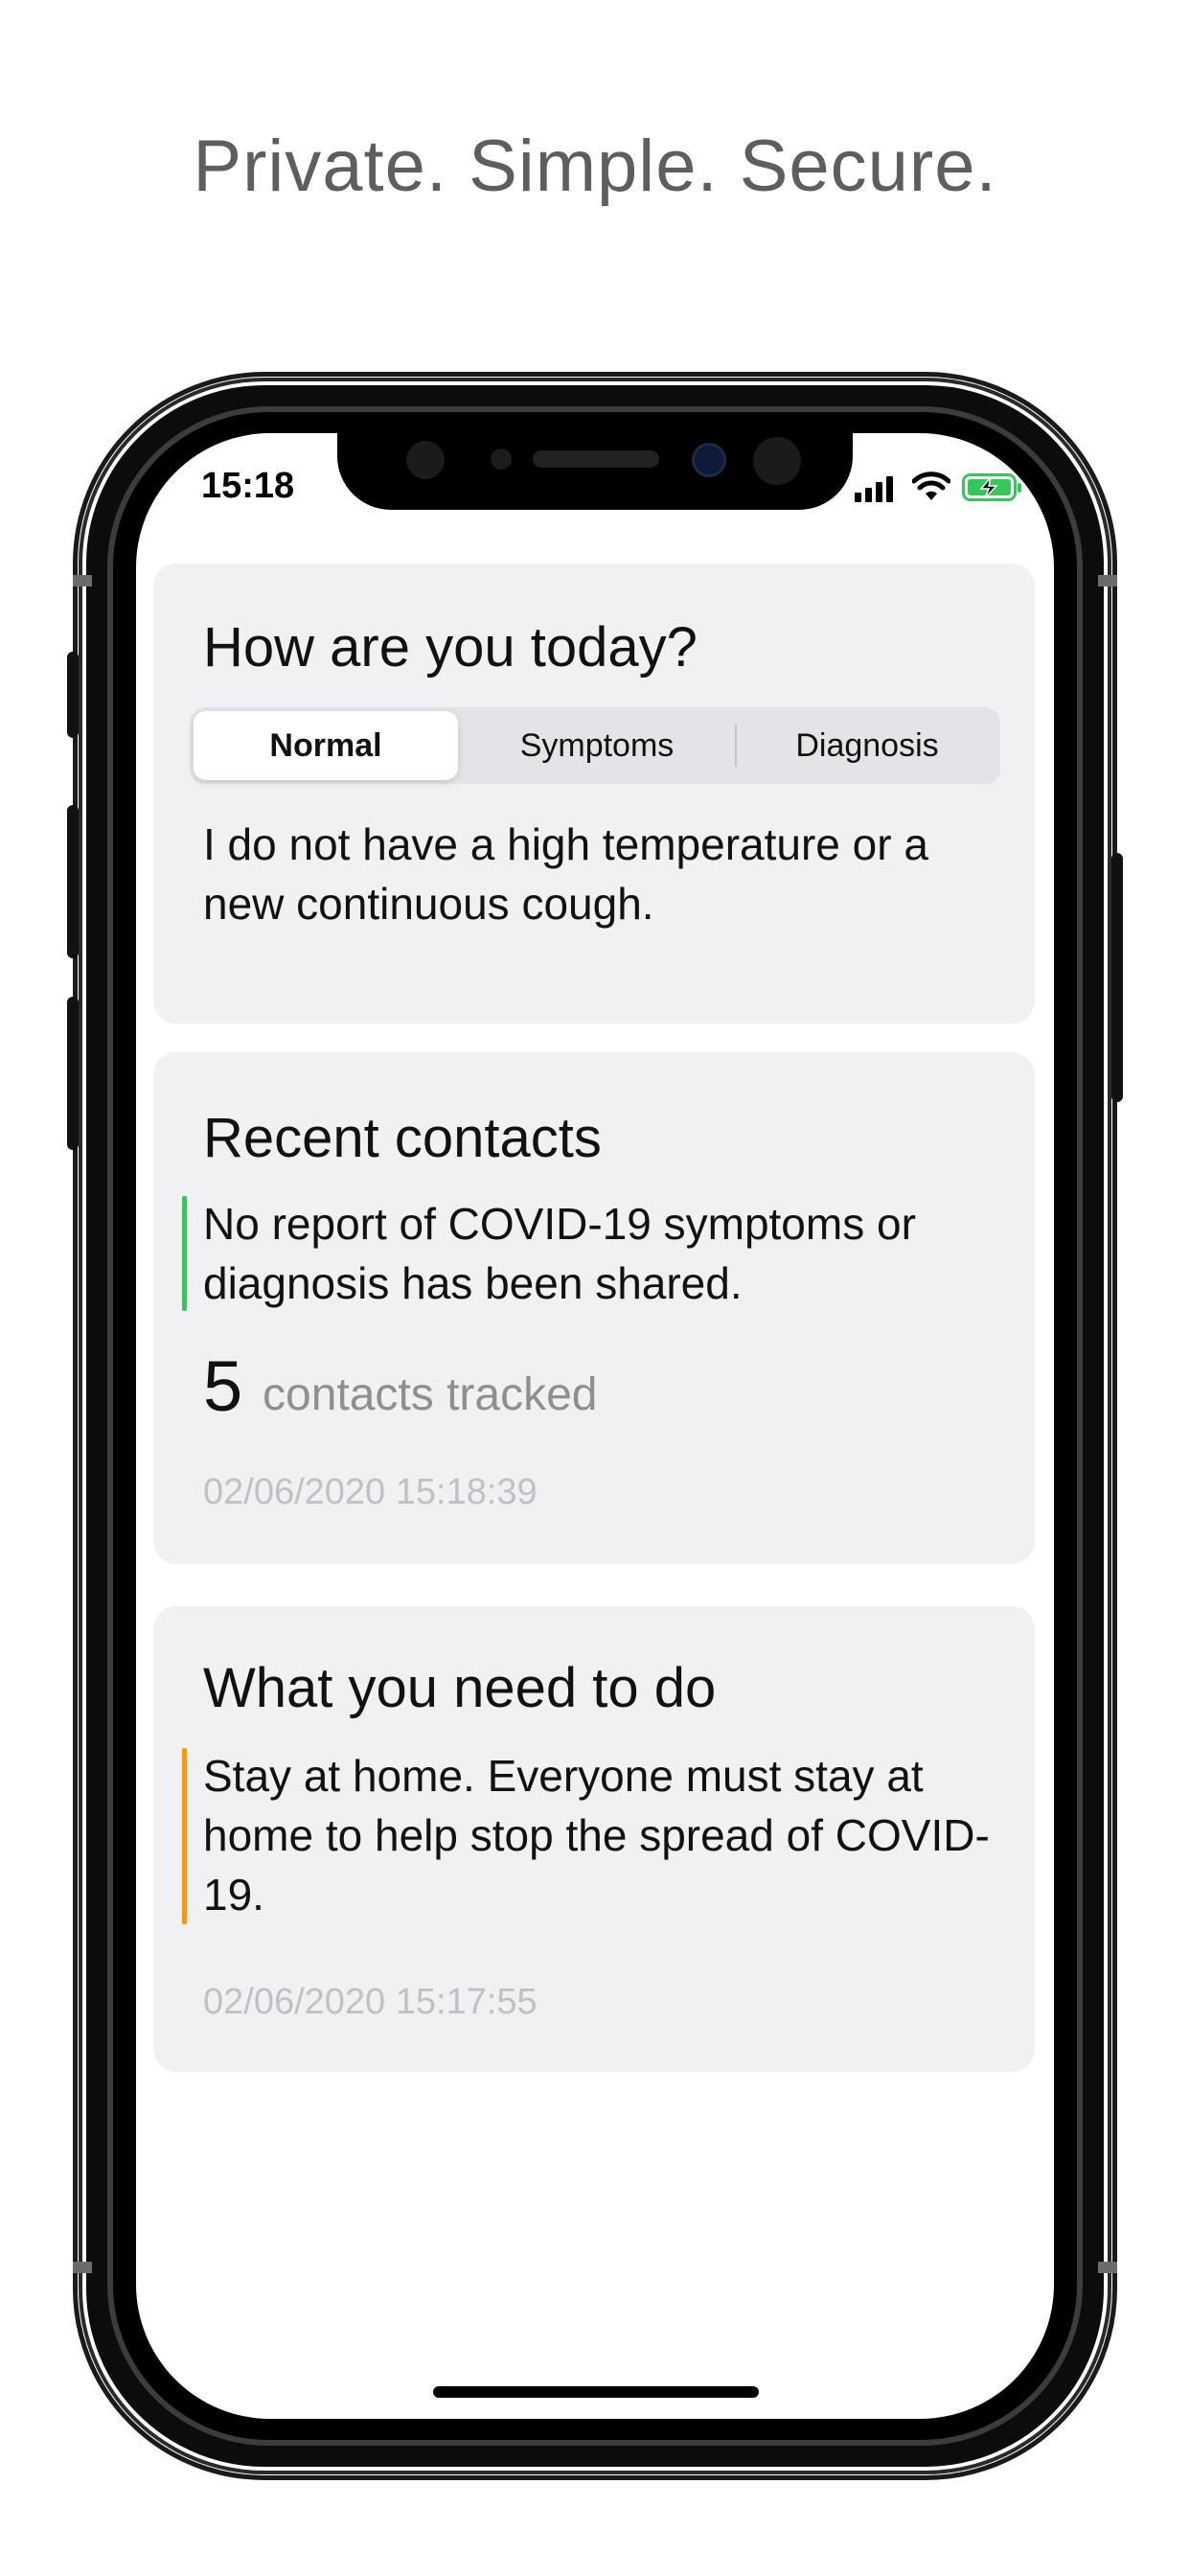  Describe the element at coordinates (874, 489) in the screenshot. I see `signal-icon` at that location.